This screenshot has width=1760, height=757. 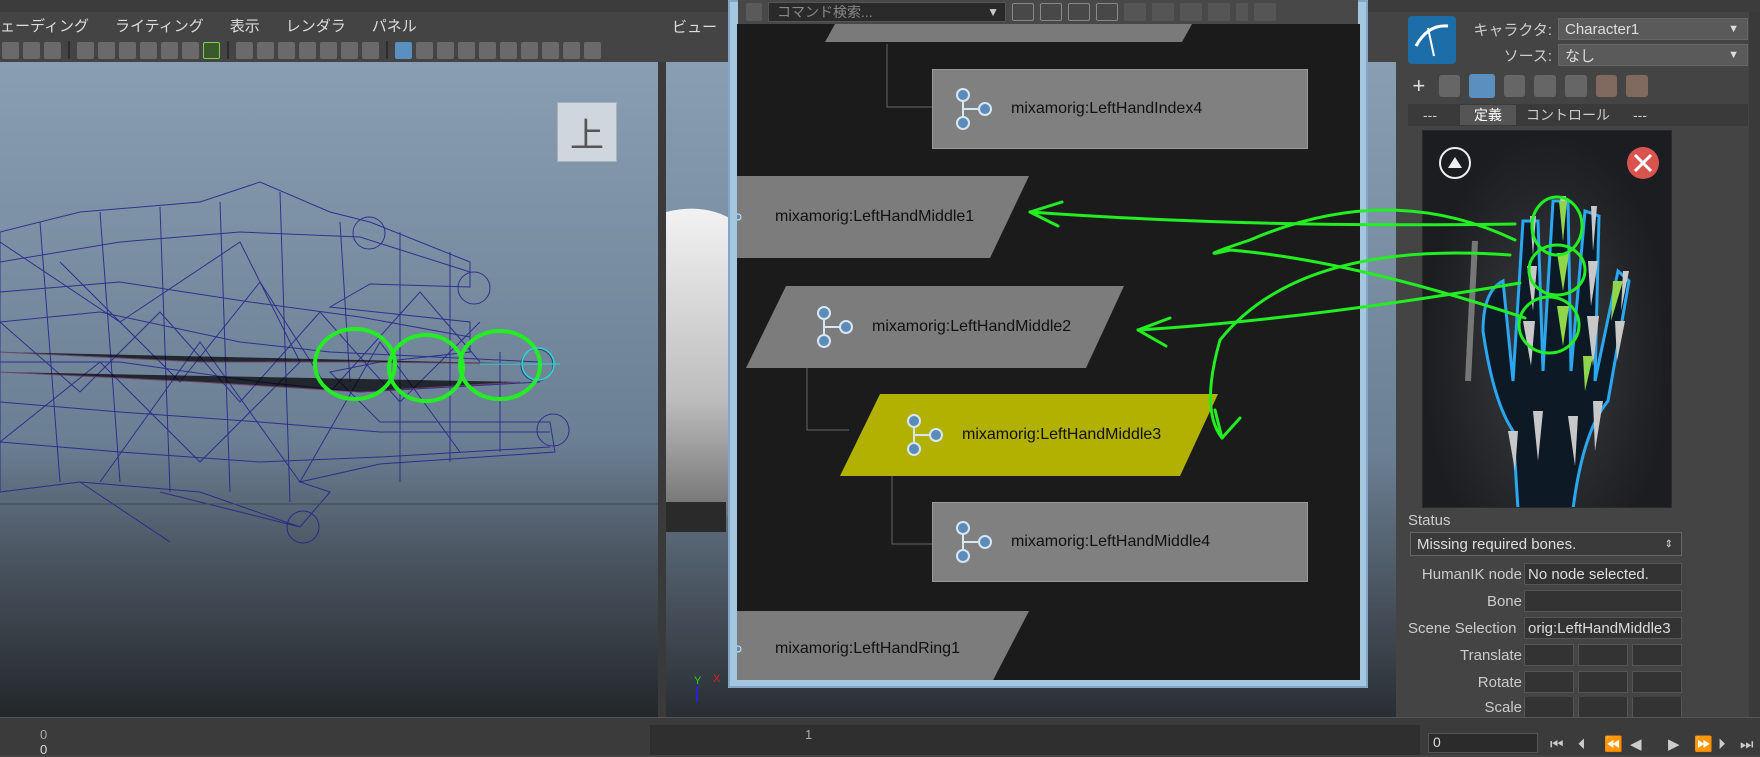 What do you see at coordinates (1603, 682) in the screenshot?
I see `rotate-y-field` at bounding box center [1603, 682].